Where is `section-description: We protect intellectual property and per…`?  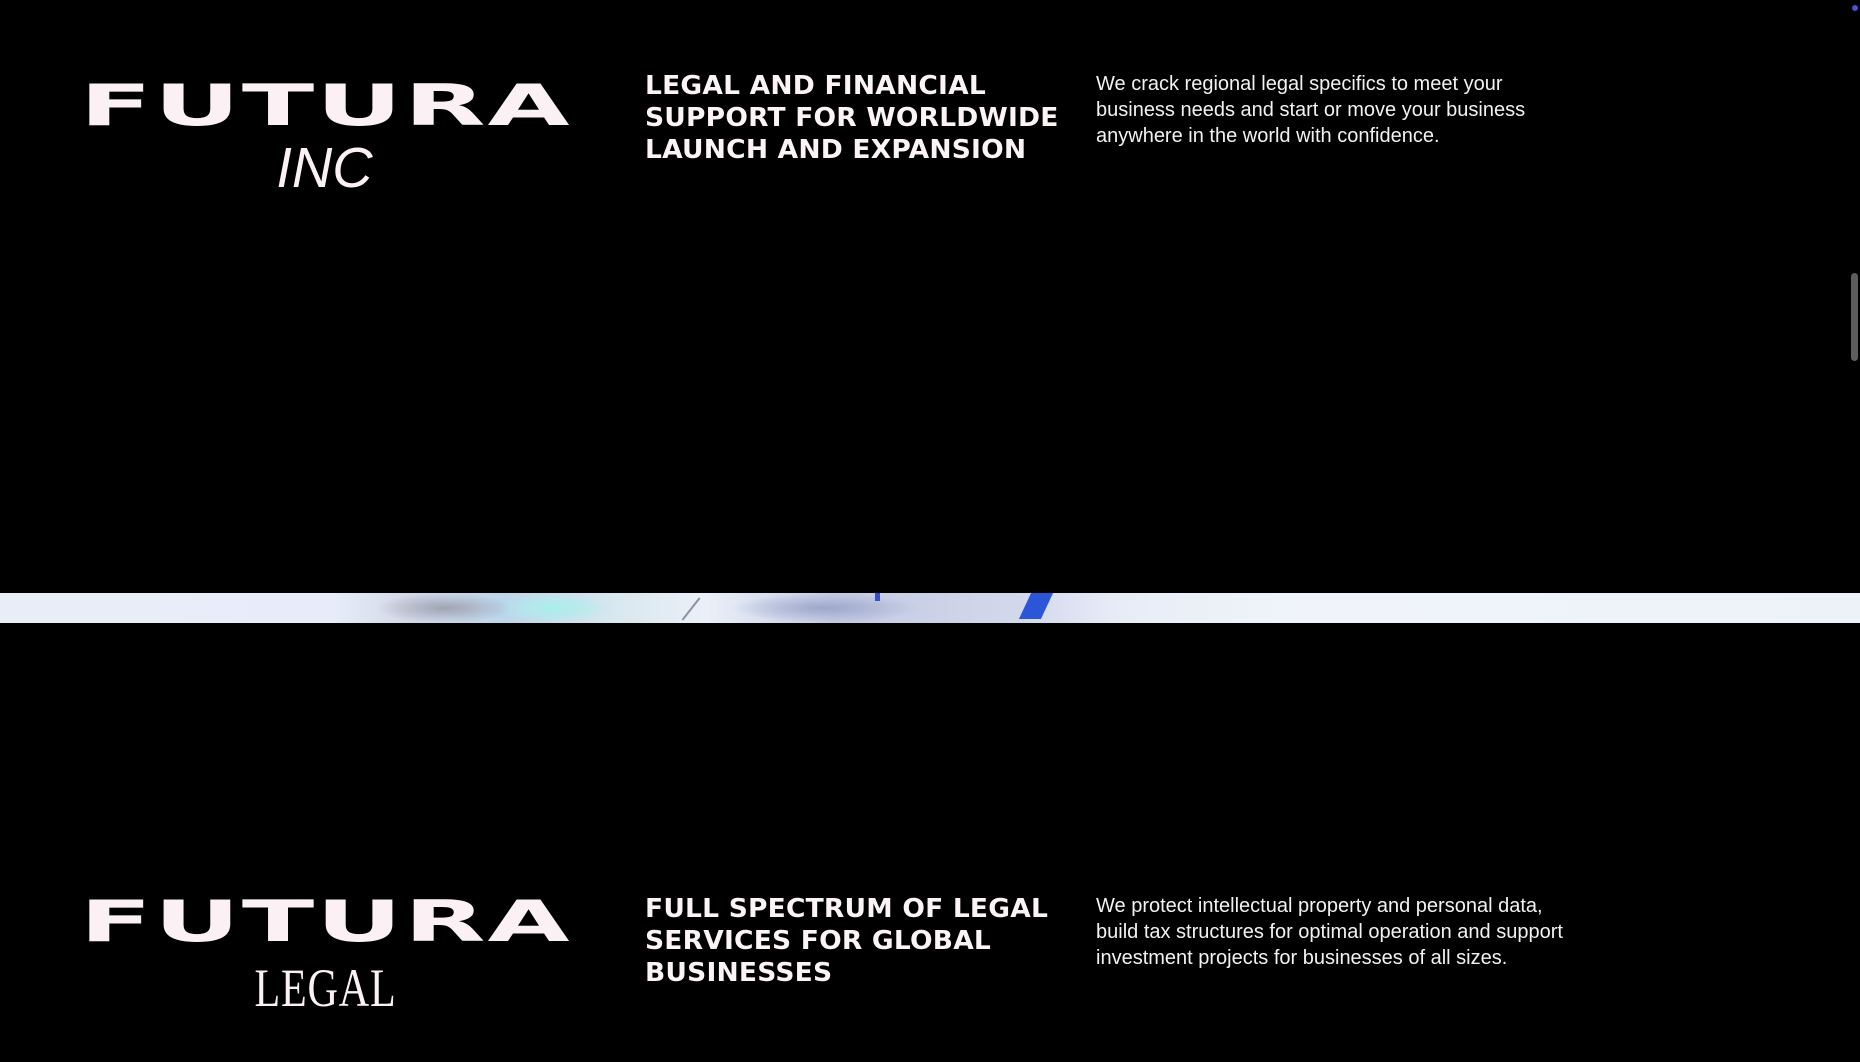 section-description: We protect intellectual property and per… is located at coordinates (1329, 932).